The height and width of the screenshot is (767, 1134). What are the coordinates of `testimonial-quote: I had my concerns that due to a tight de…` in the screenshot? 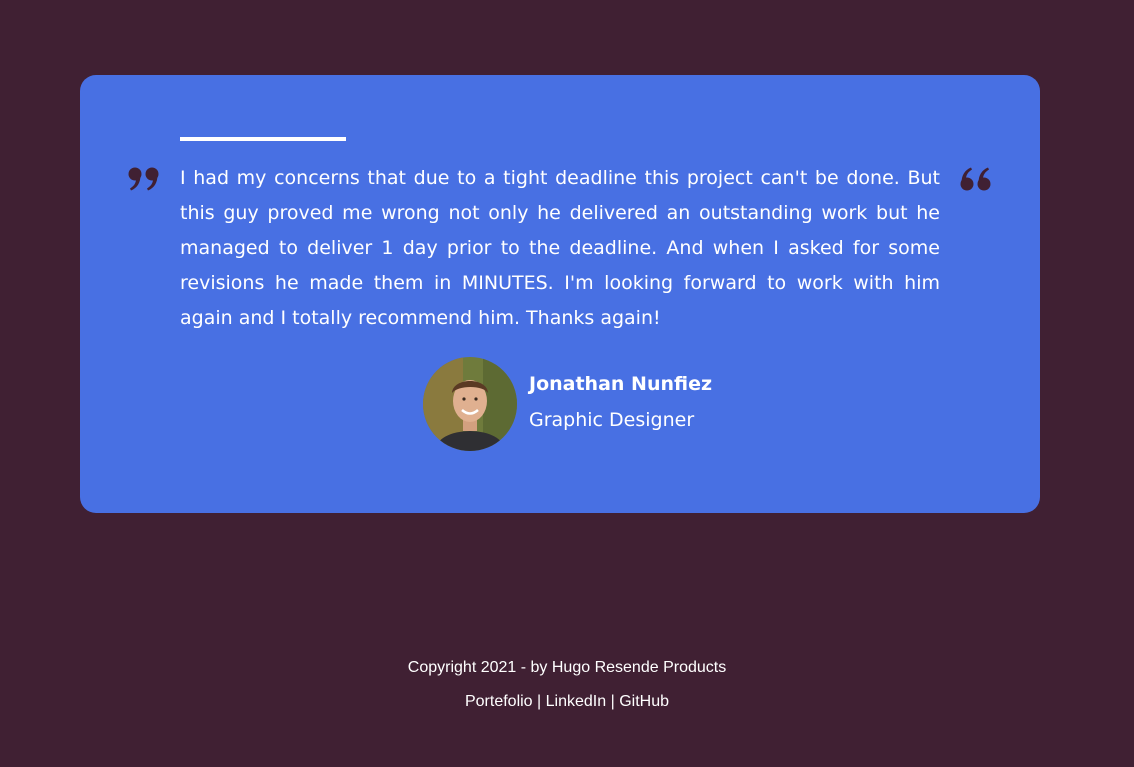 It's located at (560, 248).